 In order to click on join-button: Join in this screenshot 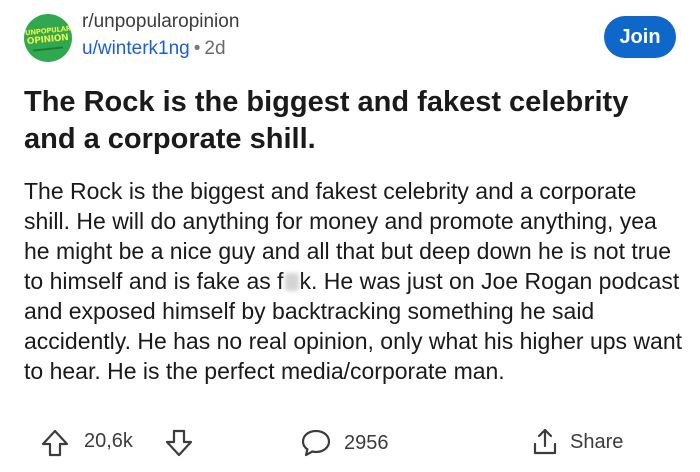, I will do `click(640, 37)`.